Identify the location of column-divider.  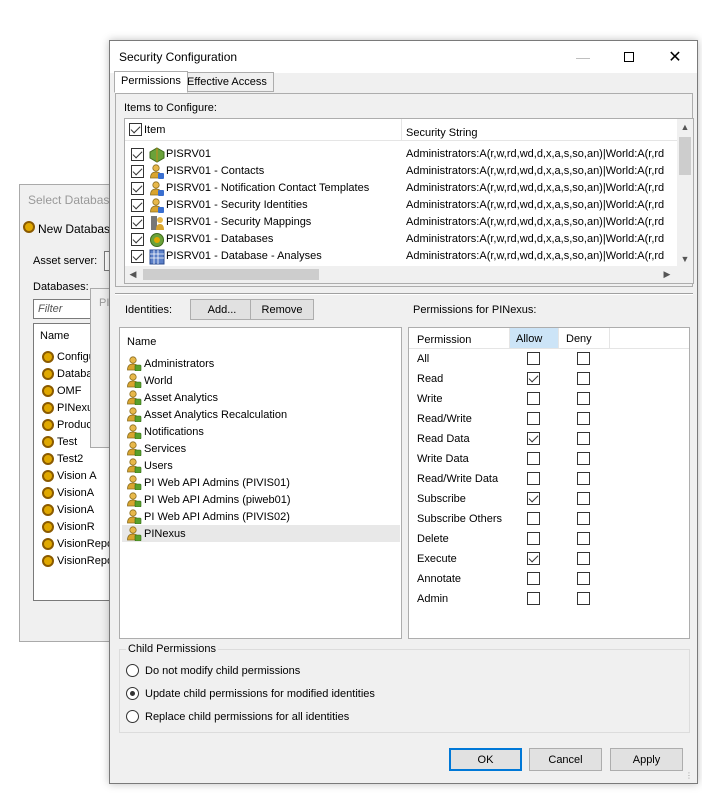
(401, 130).